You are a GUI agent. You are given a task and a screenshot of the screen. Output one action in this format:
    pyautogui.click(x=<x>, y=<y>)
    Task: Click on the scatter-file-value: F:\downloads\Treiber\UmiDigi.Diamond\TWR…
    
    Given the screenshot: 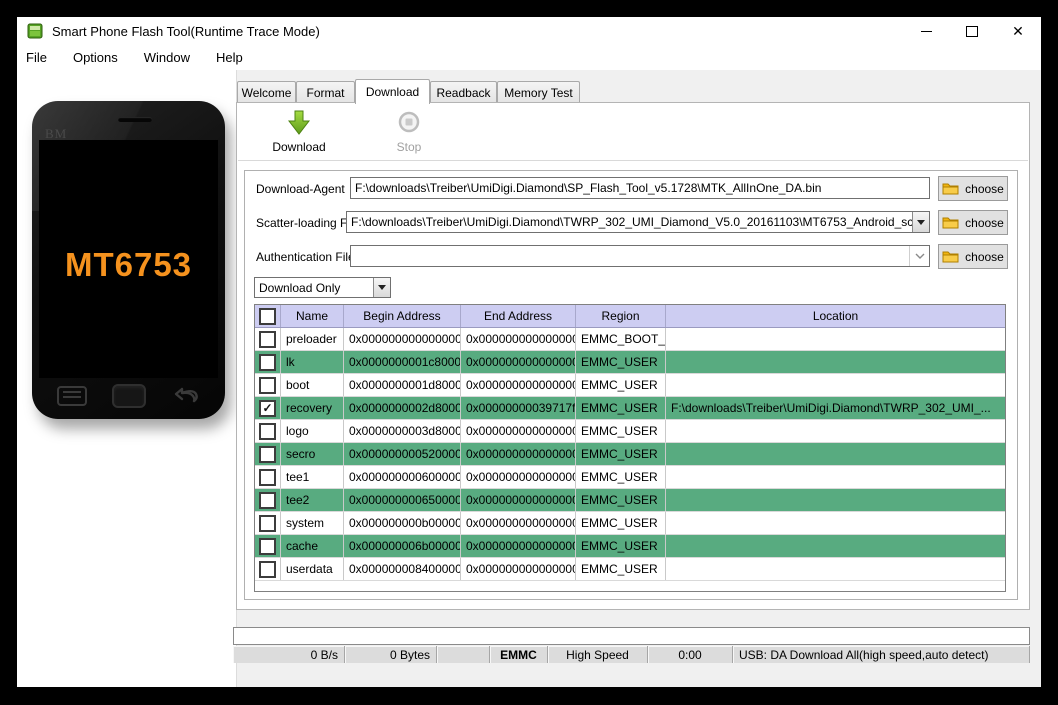 What is the action you would take?
    pyautogui.click(x=631, y=222)
    